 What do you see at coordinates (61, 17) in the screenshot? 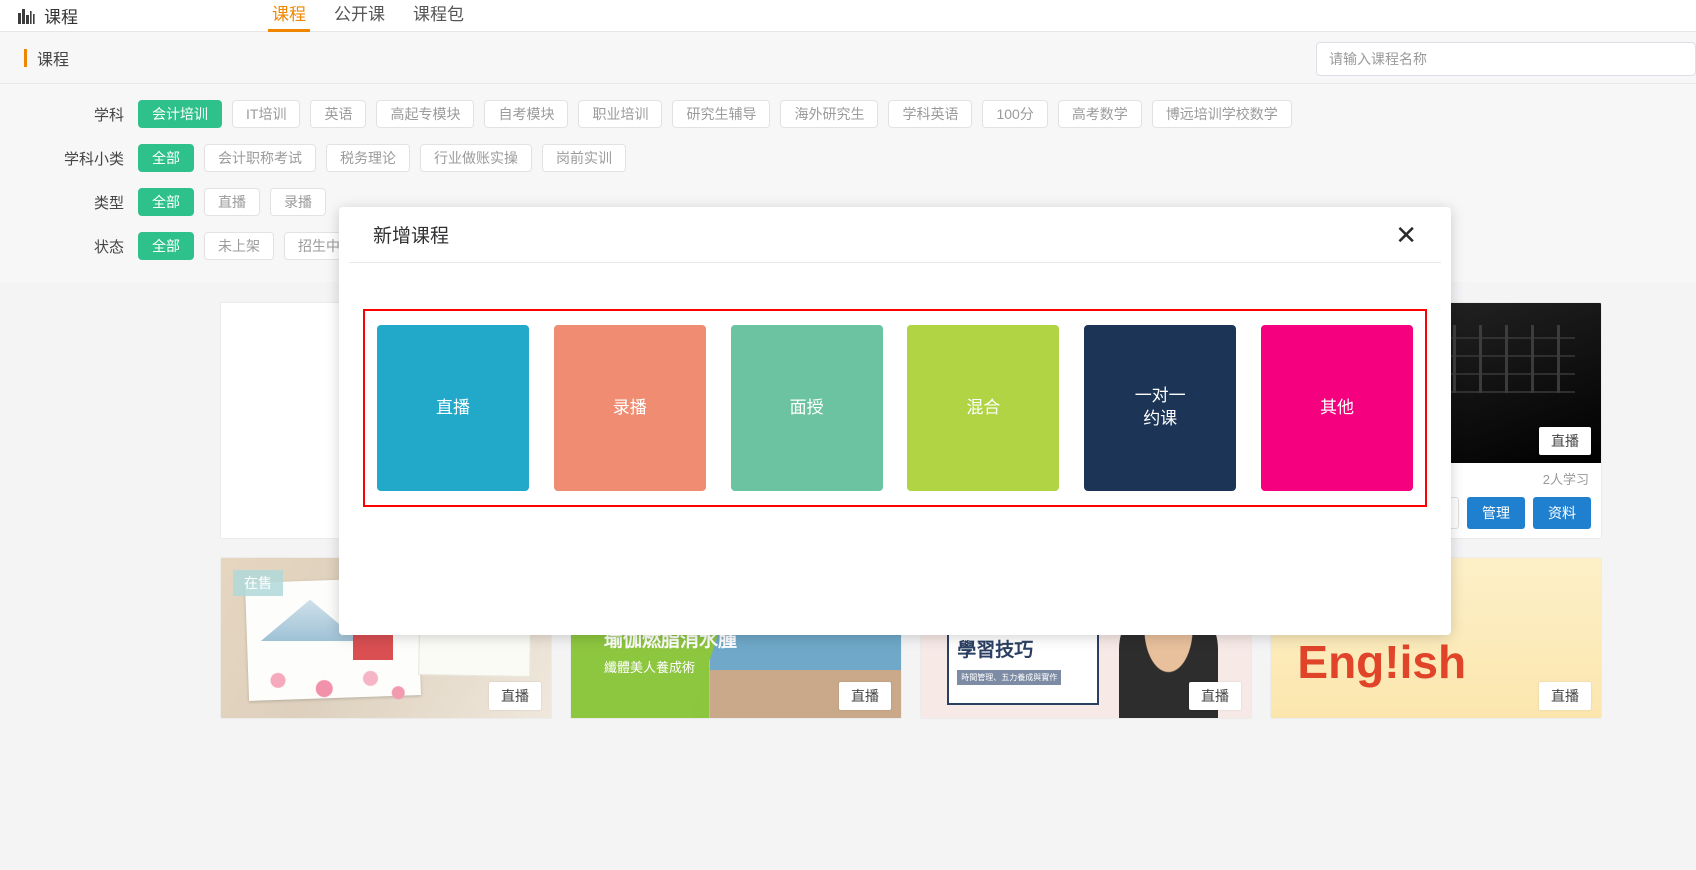
I see `brand-label: 课程` at bounding box center [61, 17].